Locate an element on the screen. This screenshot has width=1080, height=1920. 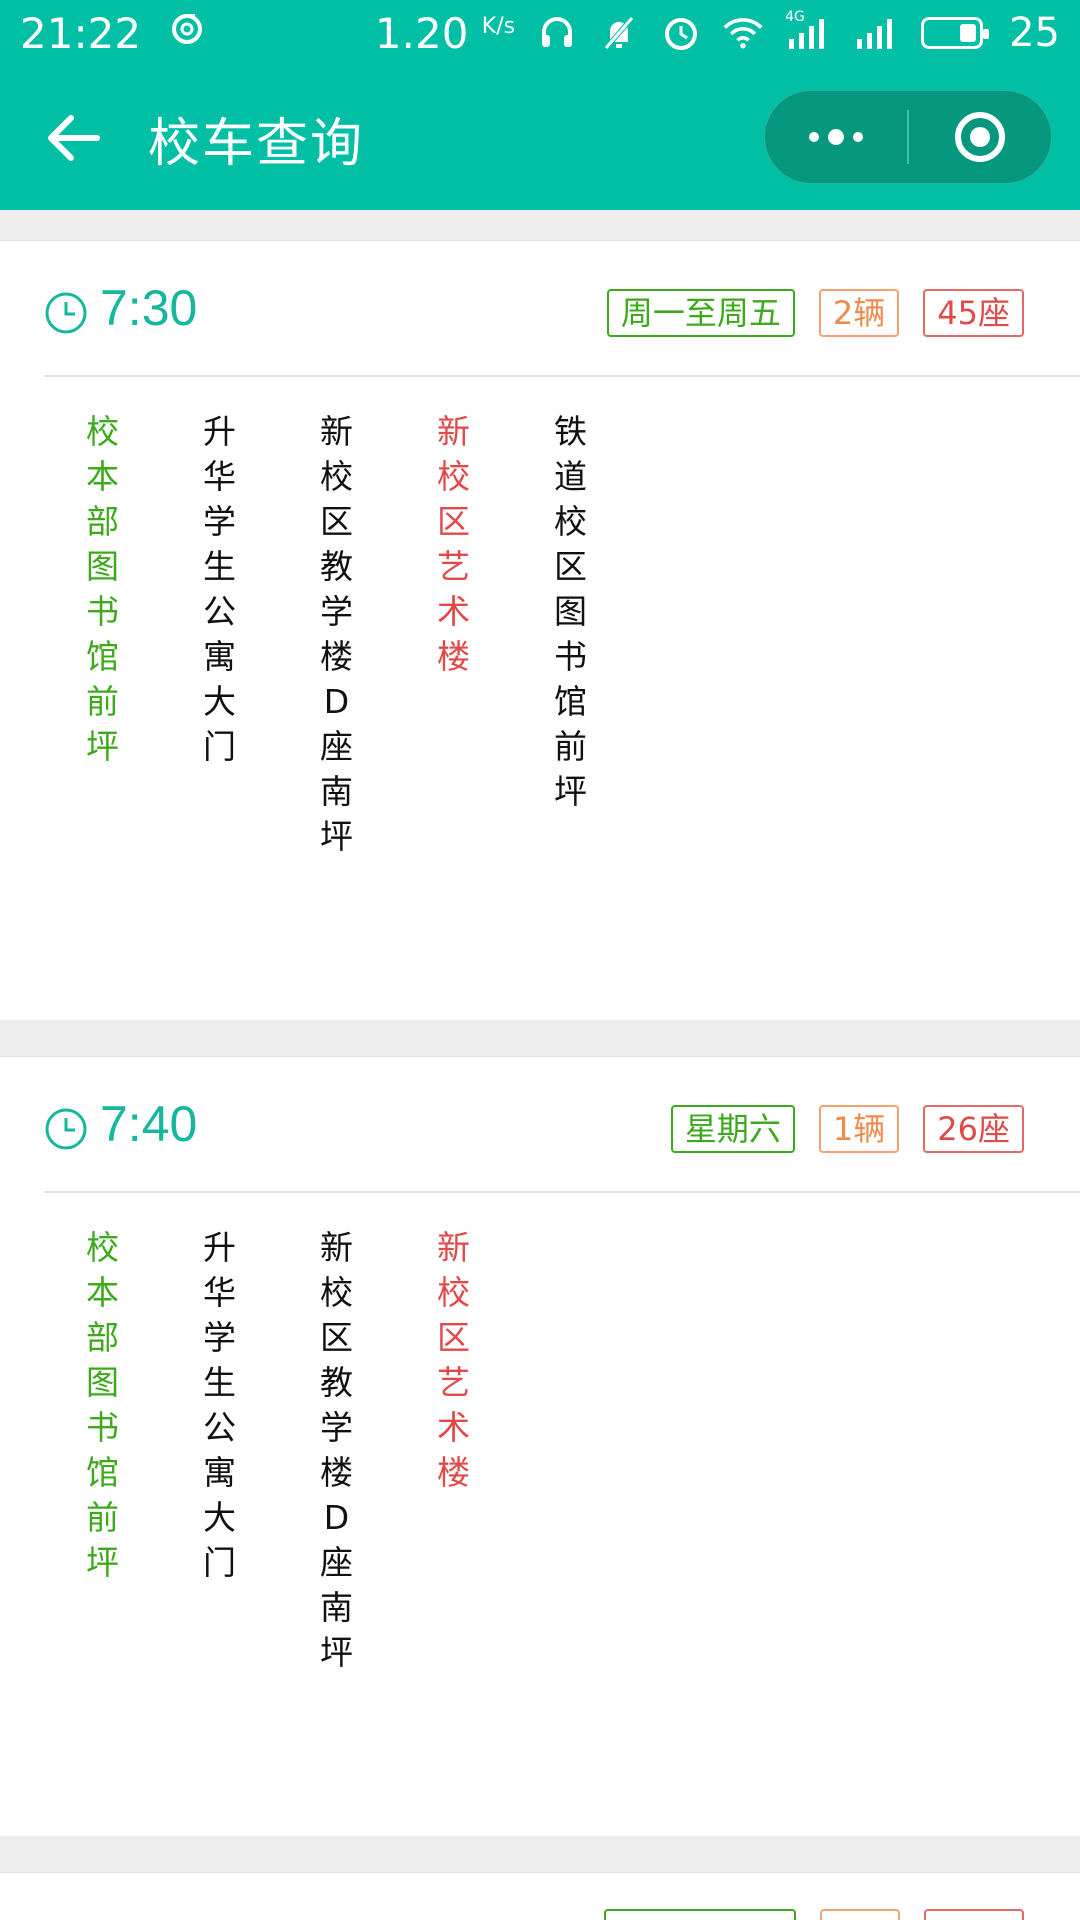
trip-card-partial is located at coordinates (540, 1896).